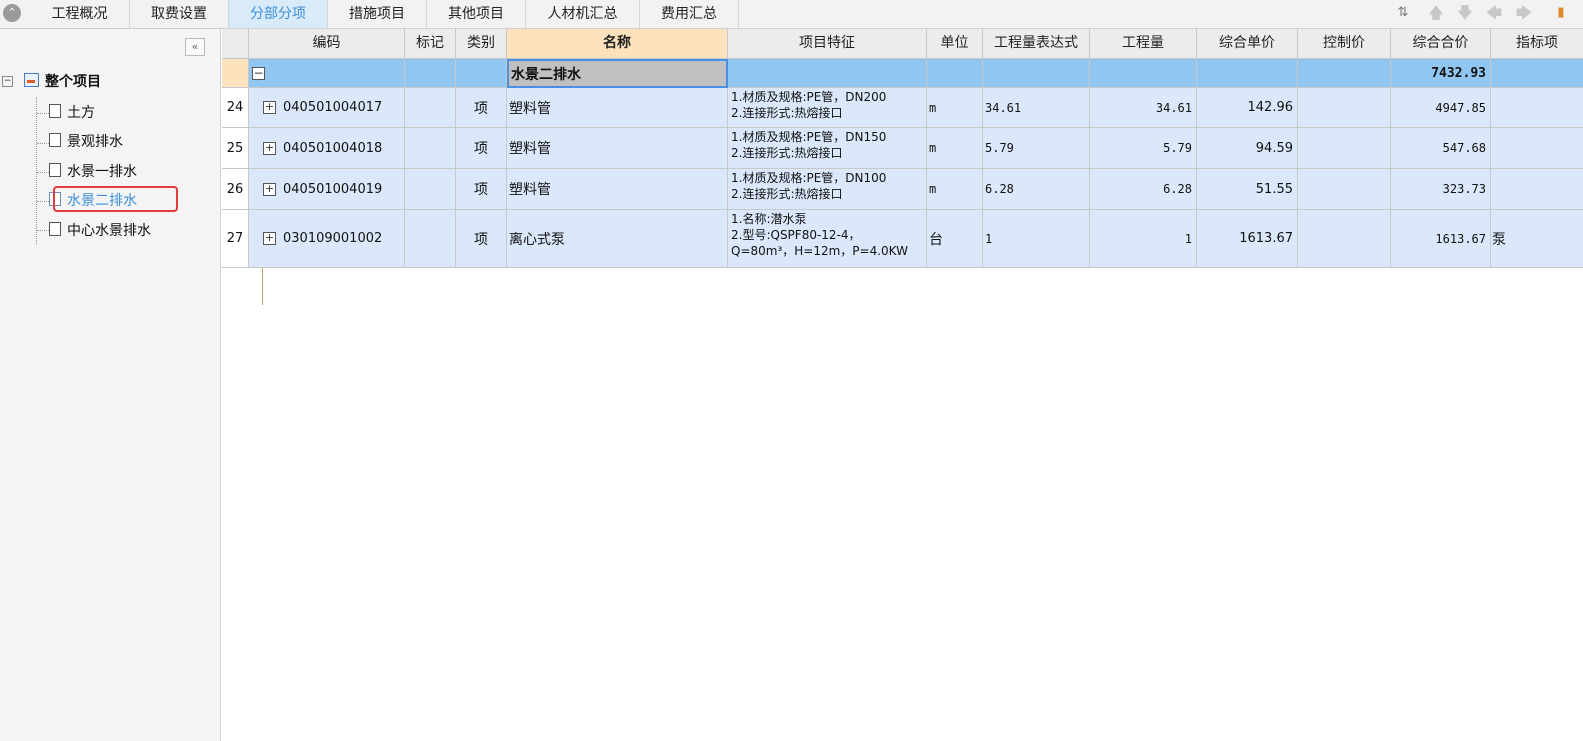 This screenshot has height=741, width=1583. Describe the element at coordinates (1344, 44) in the screenshot. I see `header-control-price: 控制价` at that location.